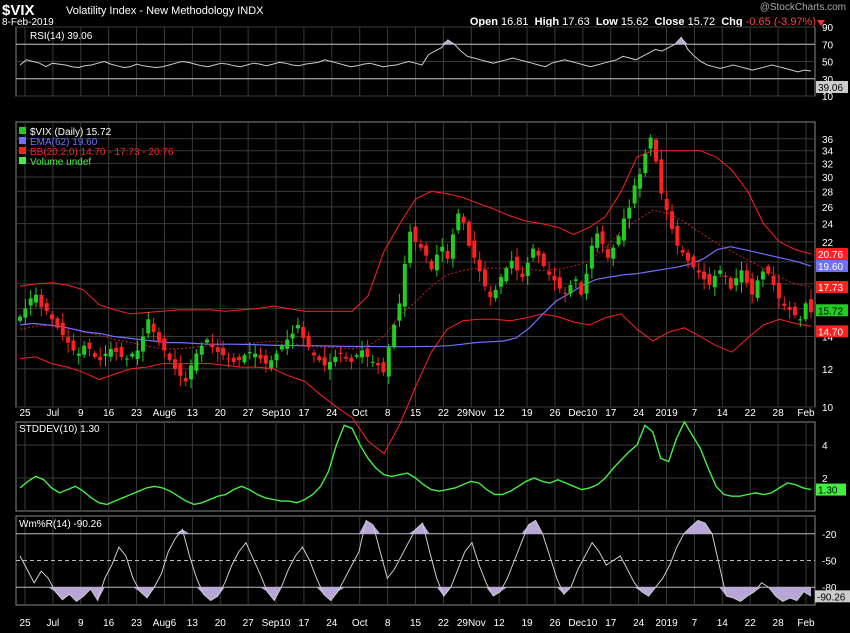 This screenshot has height=633, width=850. Describe the element at coordinates (360, 623) in the screenshot. I see `wmr-x-tick-label: Oct` at that location.